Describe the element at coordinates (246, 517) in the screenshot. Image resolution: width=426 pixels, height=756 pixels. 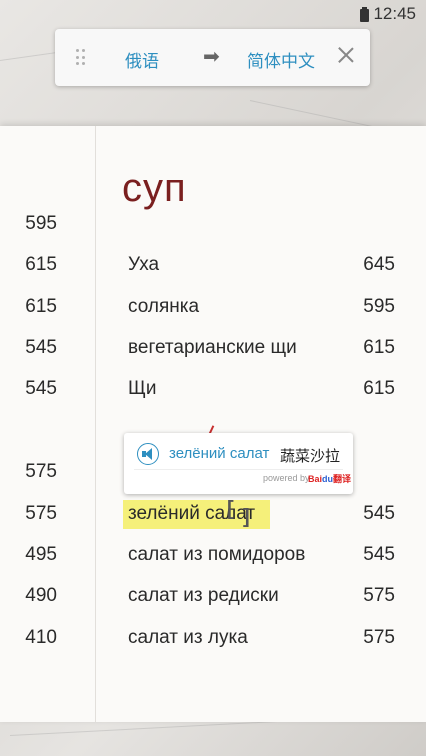
I see `selection-handle-icon: ]` at that location.